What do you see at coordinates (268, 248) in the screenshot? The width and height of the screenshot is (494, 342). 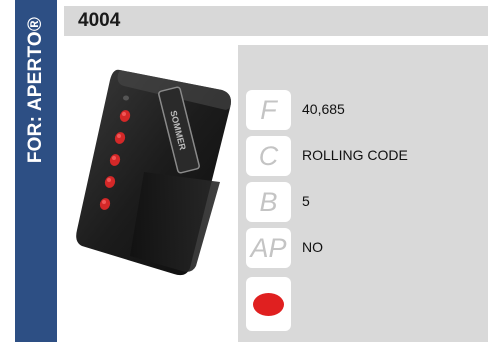 I see `autoprogram-letter: AP` at bounding box center [268, 248].